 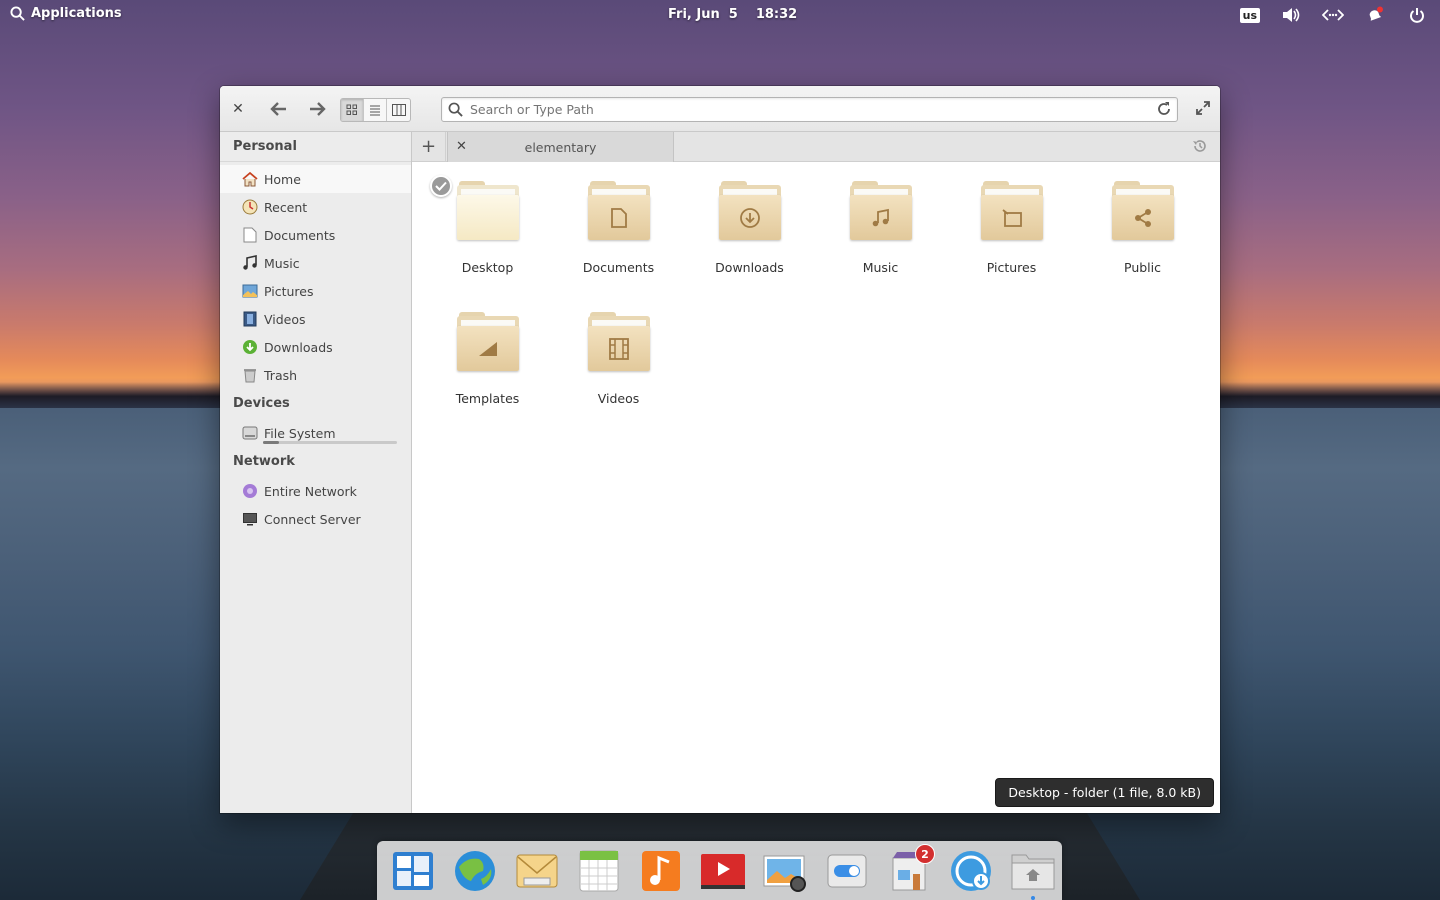 What do you see at coordinates (487, 267) in the screenshot?
I see `item-label: Desktop` at bounding box center [487, 267].